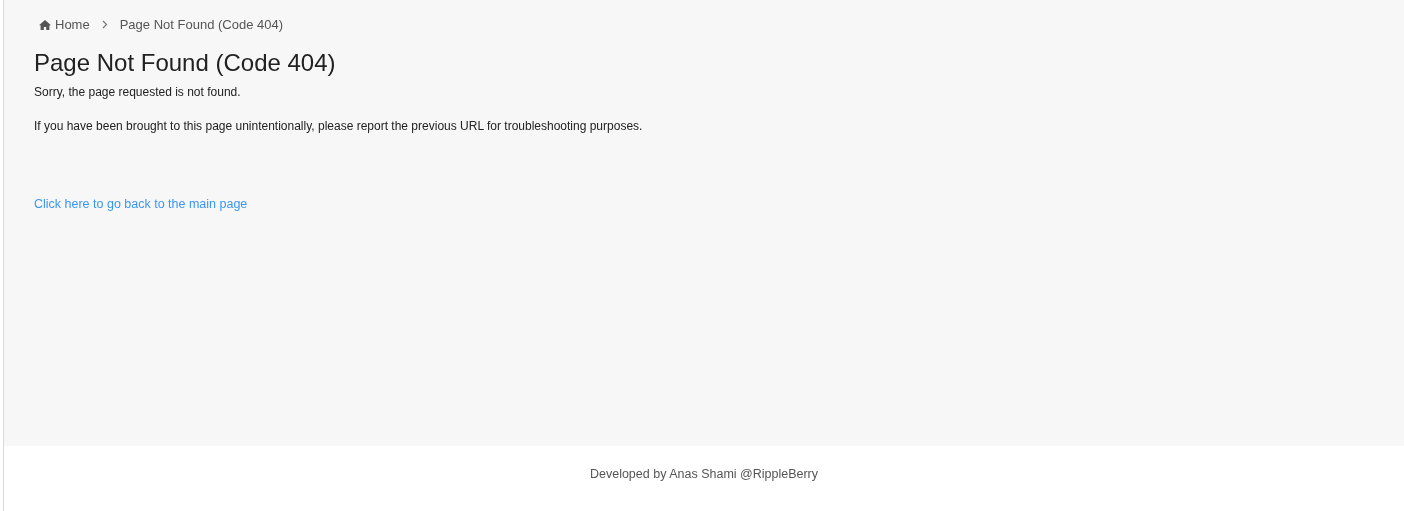 Image resolution: width=1404 pixels, height=511 pixels. I want to click on home-breadcrumb-link: Home, so click(64, 24).